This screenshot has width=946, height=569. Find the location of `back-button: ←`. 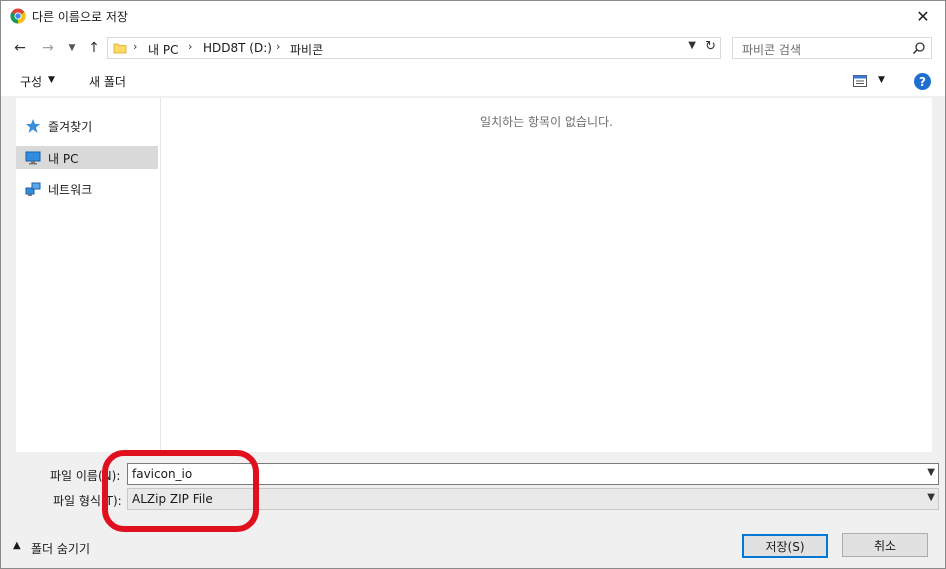

back-button: ← is located at coordinates (20, 48).